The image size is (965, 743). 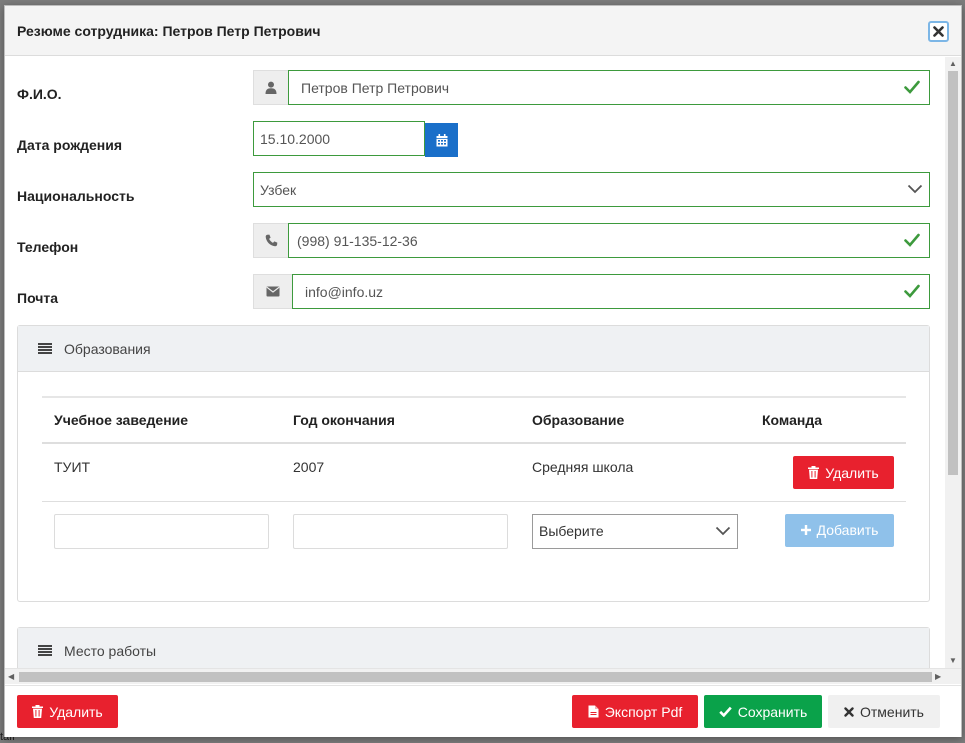 I want to click on column-header: Команда, so click(x=828, y=420).